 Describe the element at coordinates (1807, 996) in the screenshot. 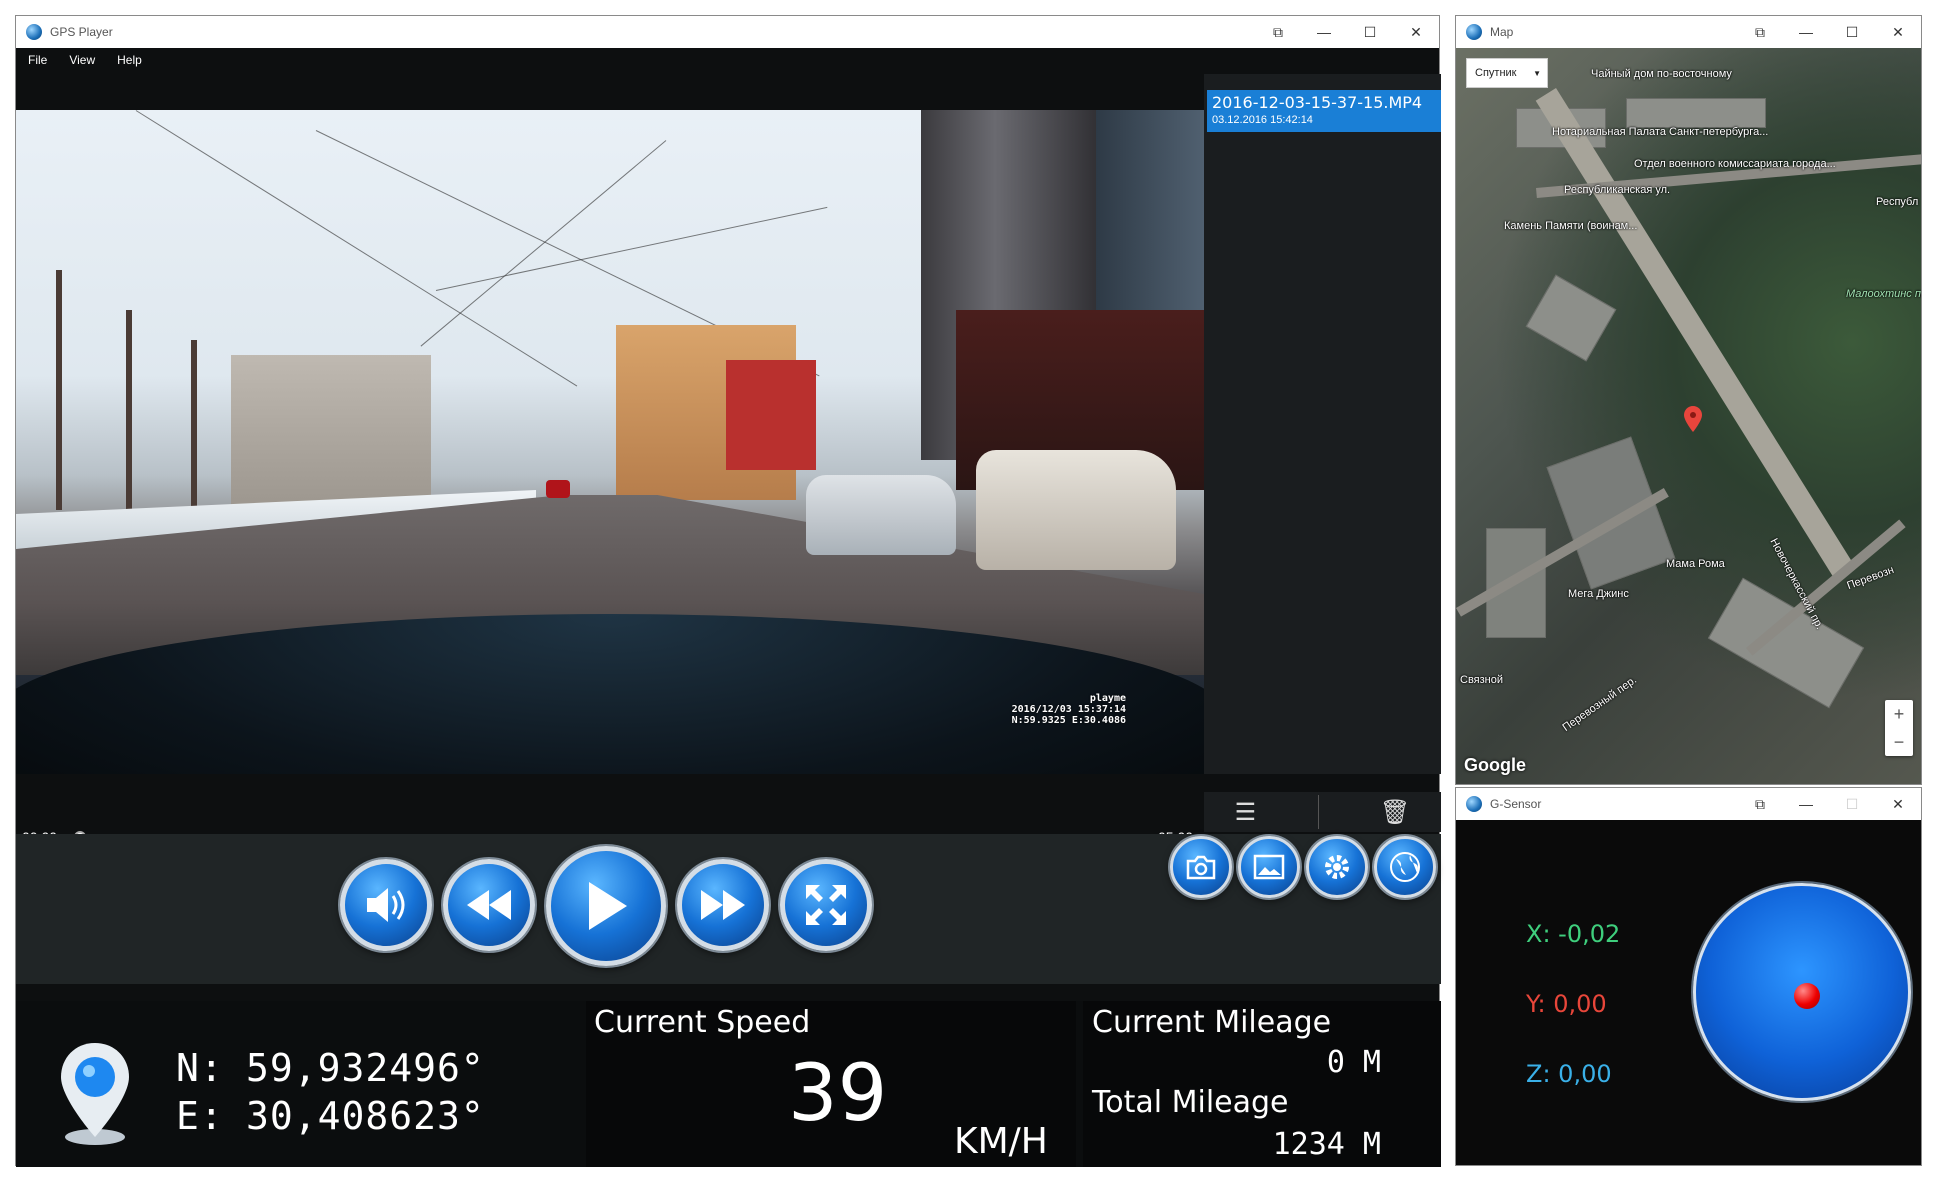

I see `gsensor-dot` at that location.